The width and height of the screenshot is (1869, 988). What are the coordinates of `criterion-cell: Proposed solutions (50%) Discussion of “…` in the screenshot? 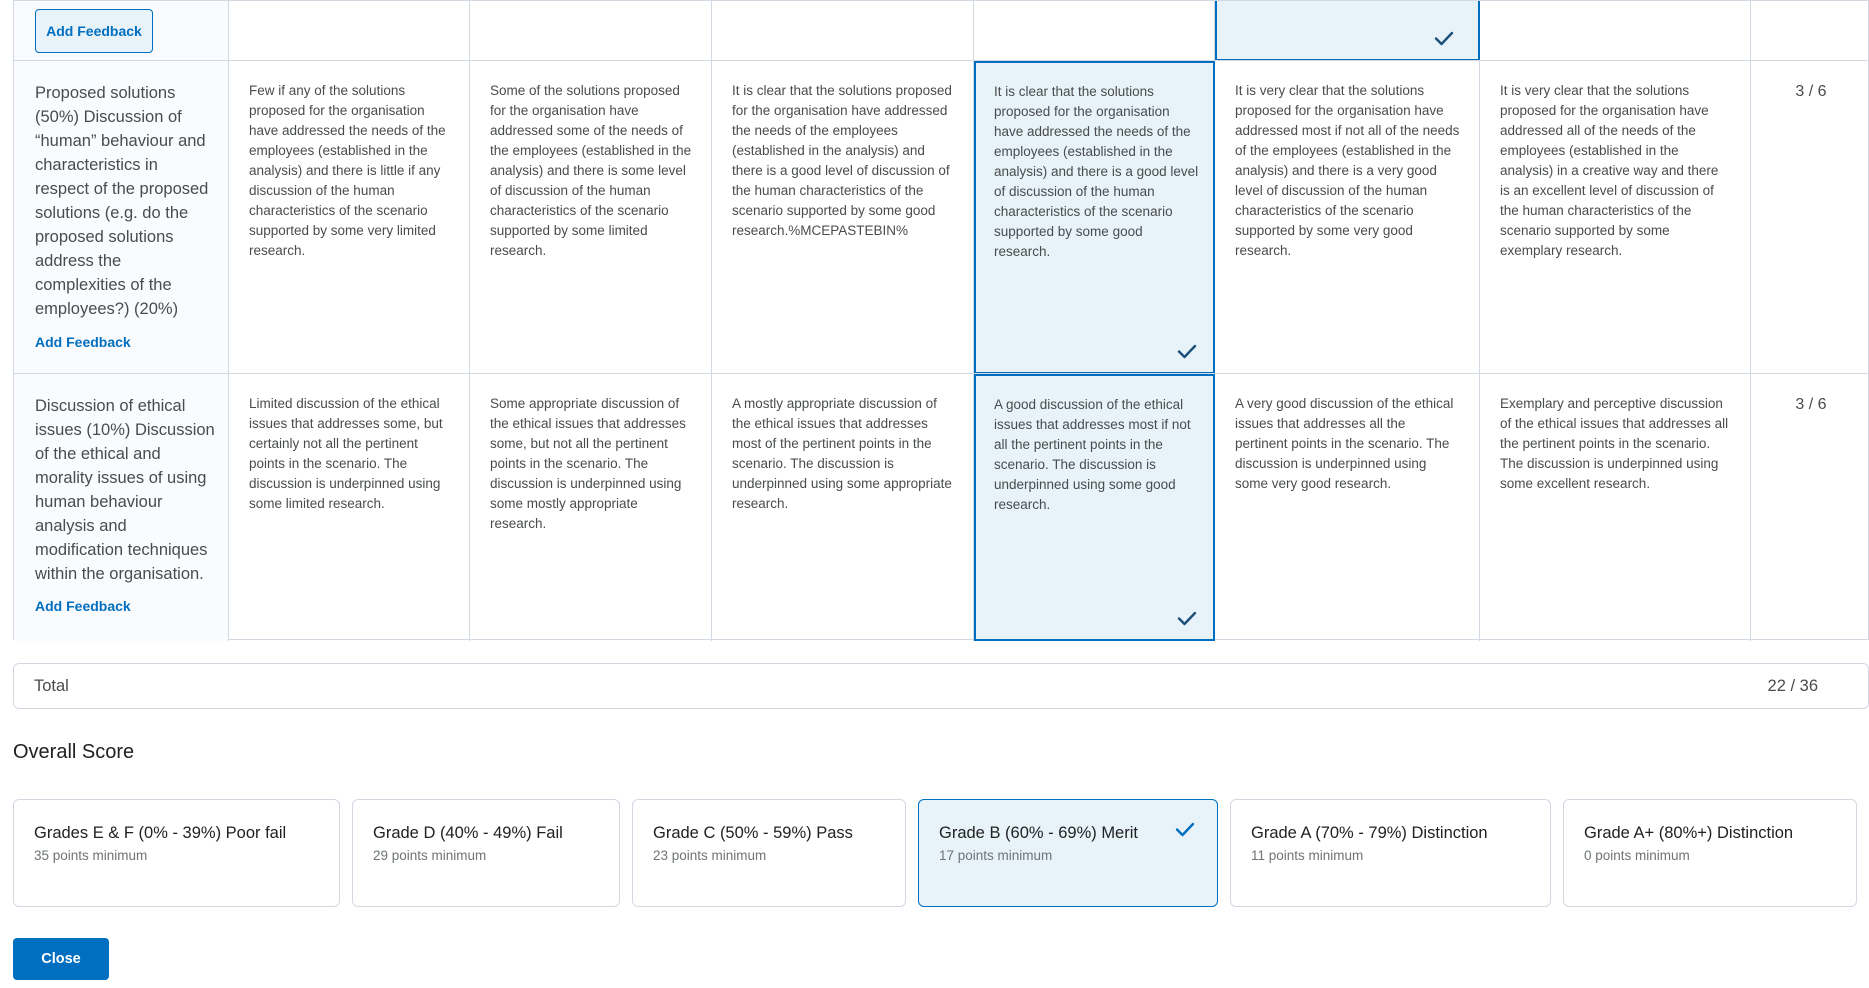 It's located at (121, 217).